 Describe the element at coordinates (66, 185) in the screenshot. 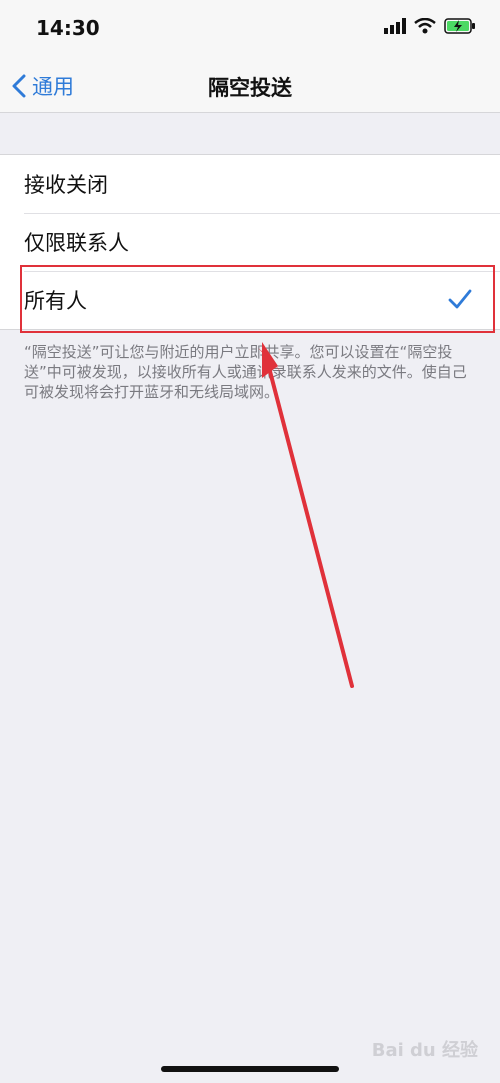

I see `option-label: 接收关闭` at that location.